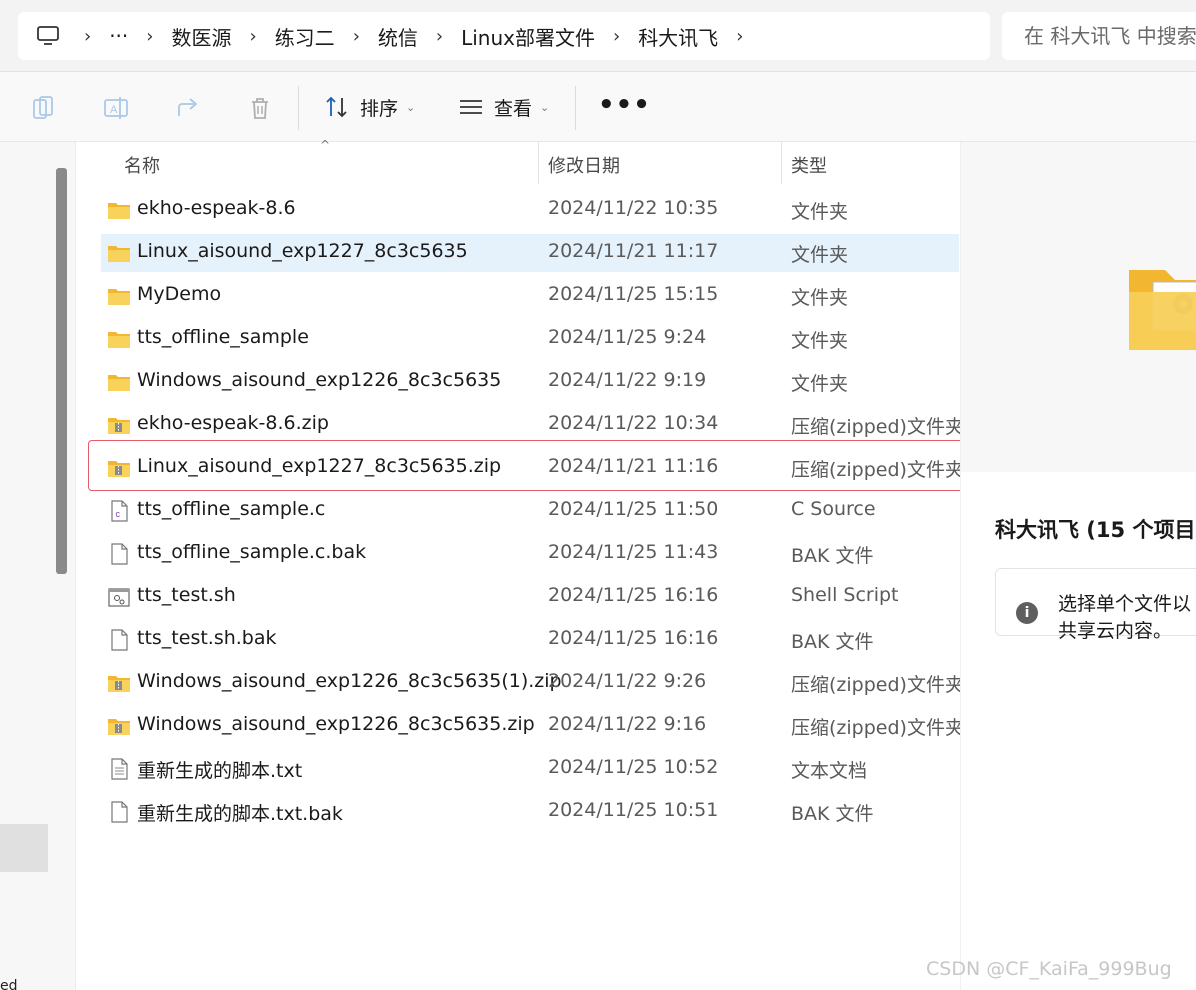  What do you see at coordinates (220, 771) in the screenshot?
I see `file-name: 重新生成的脚本.txt` at bounding box center [220, 771].